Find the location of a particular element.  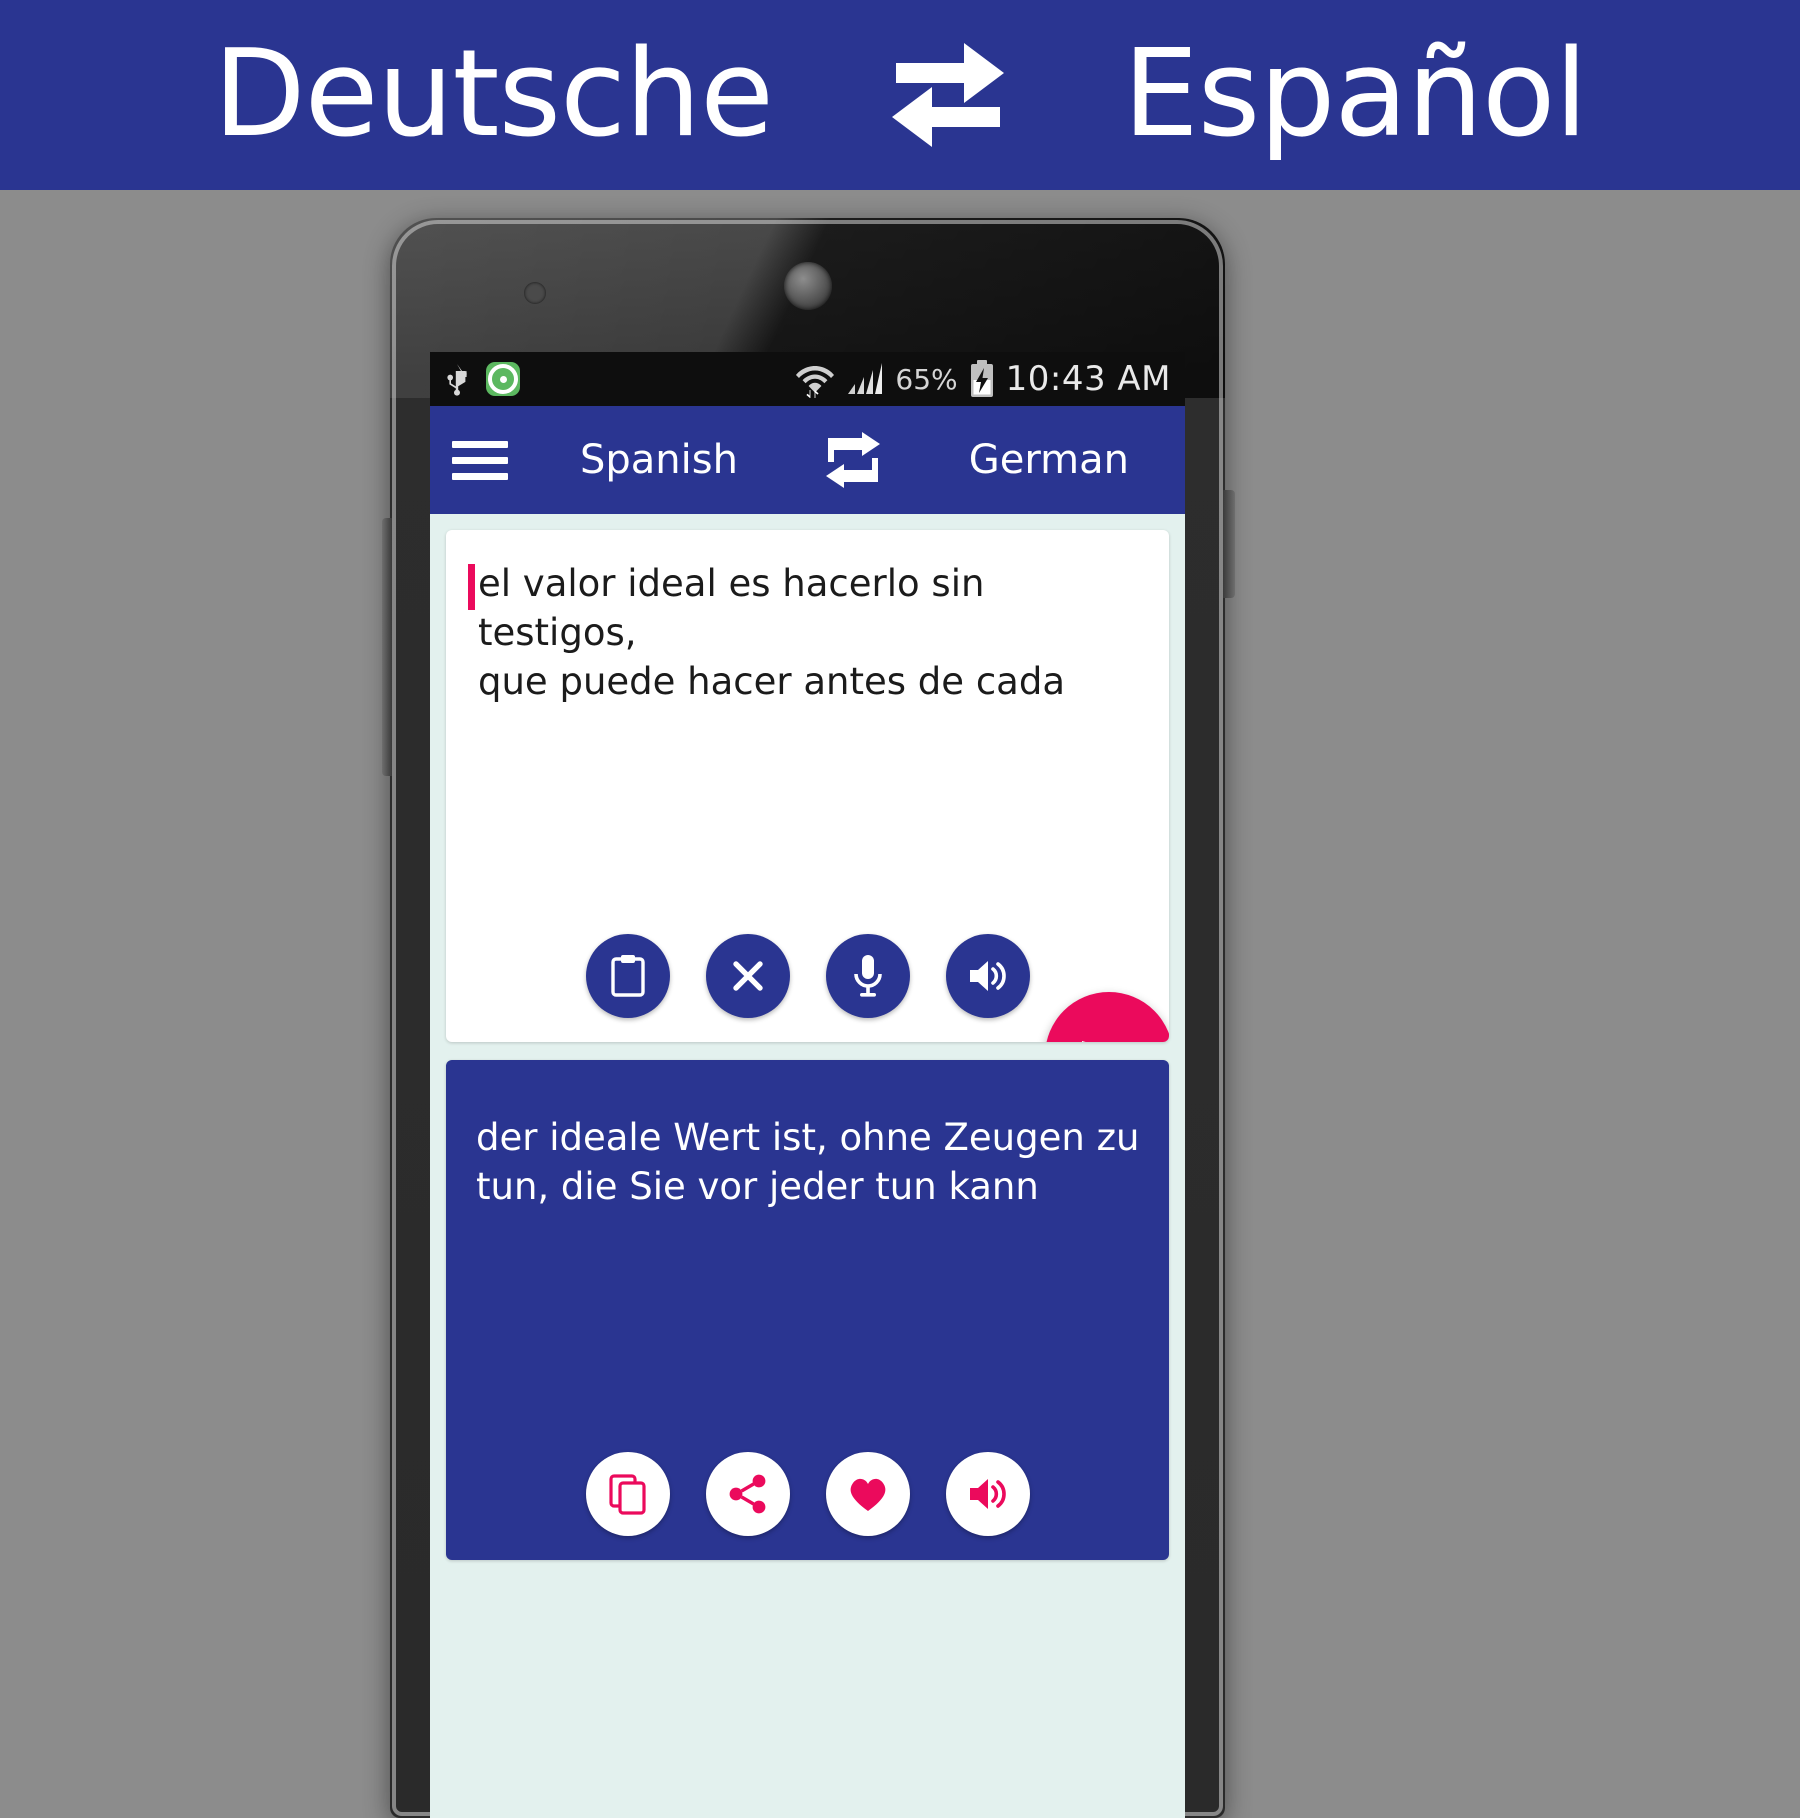

earpiece-speaker is located at coordinates (807, 286).